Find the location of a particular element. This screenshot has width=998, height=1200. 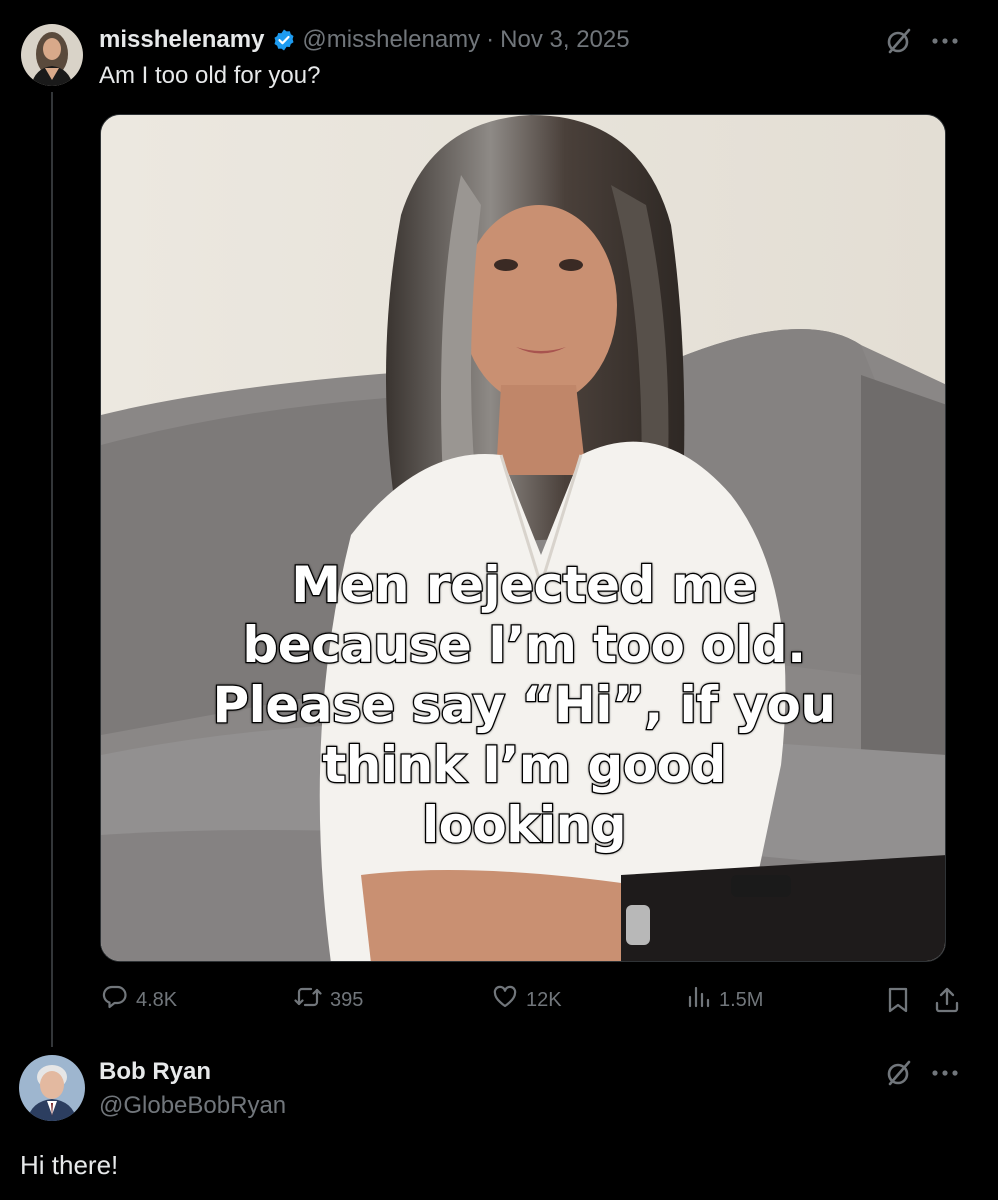

like-icon is located at coordinates (505, 1000).